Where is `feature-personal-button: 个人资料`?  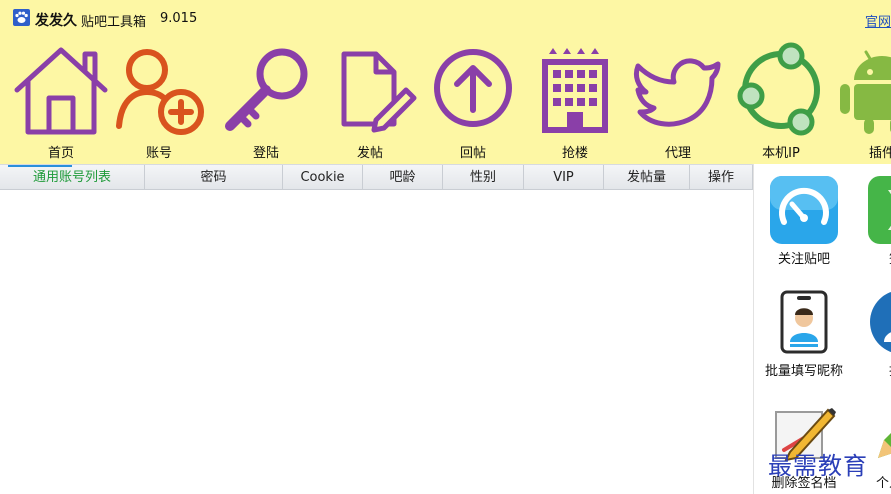
feature-personal-button: 个人资料 is located at coordinates (872, 440).